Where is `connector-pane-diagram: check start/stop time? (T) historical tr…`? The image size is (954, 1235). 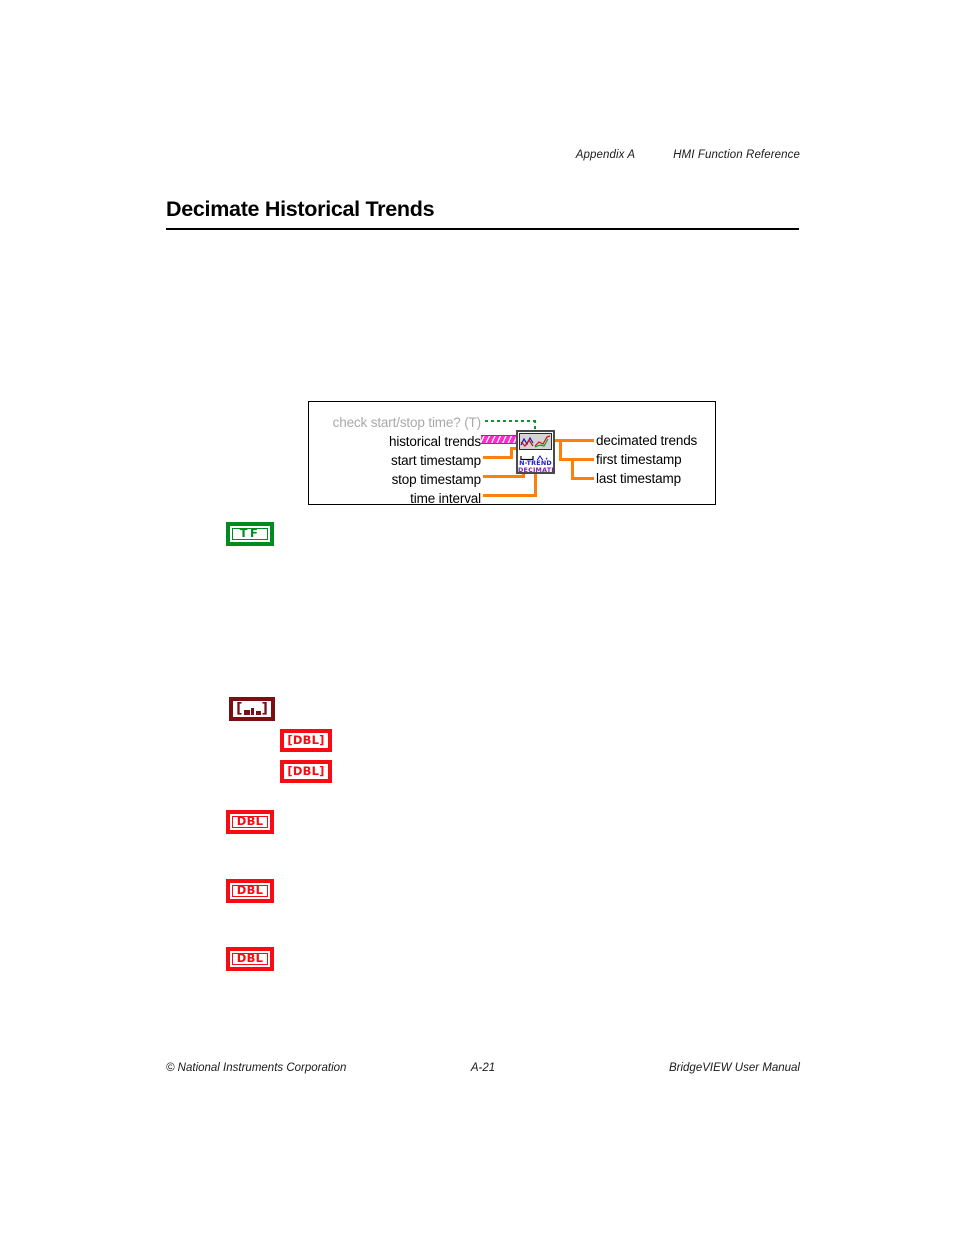 connector-pane-diagram: check start/stop time? (T) historical tr… is located at coordinates (512, 454).